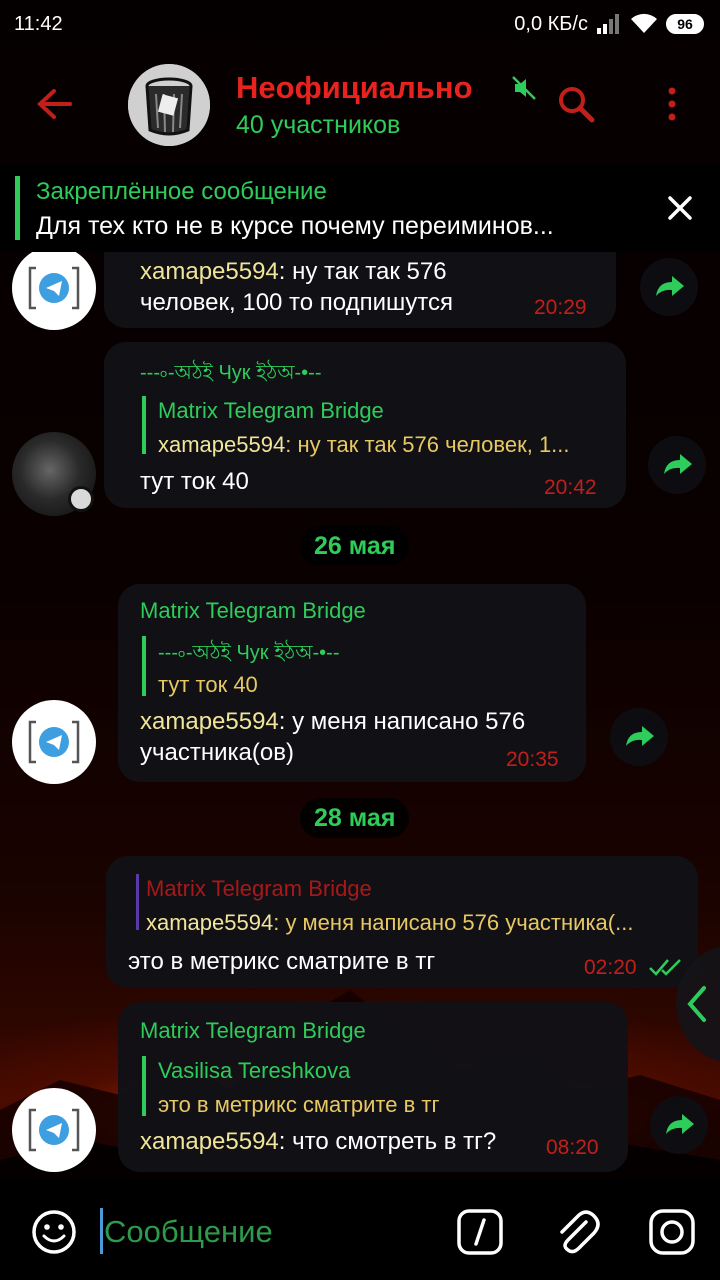 This screenshot has width=720, height=1280. What do you see at coordinates (194, 481) in the screenshot?
I see `message-text: тут ток 40` at bounding box center [194, 481].